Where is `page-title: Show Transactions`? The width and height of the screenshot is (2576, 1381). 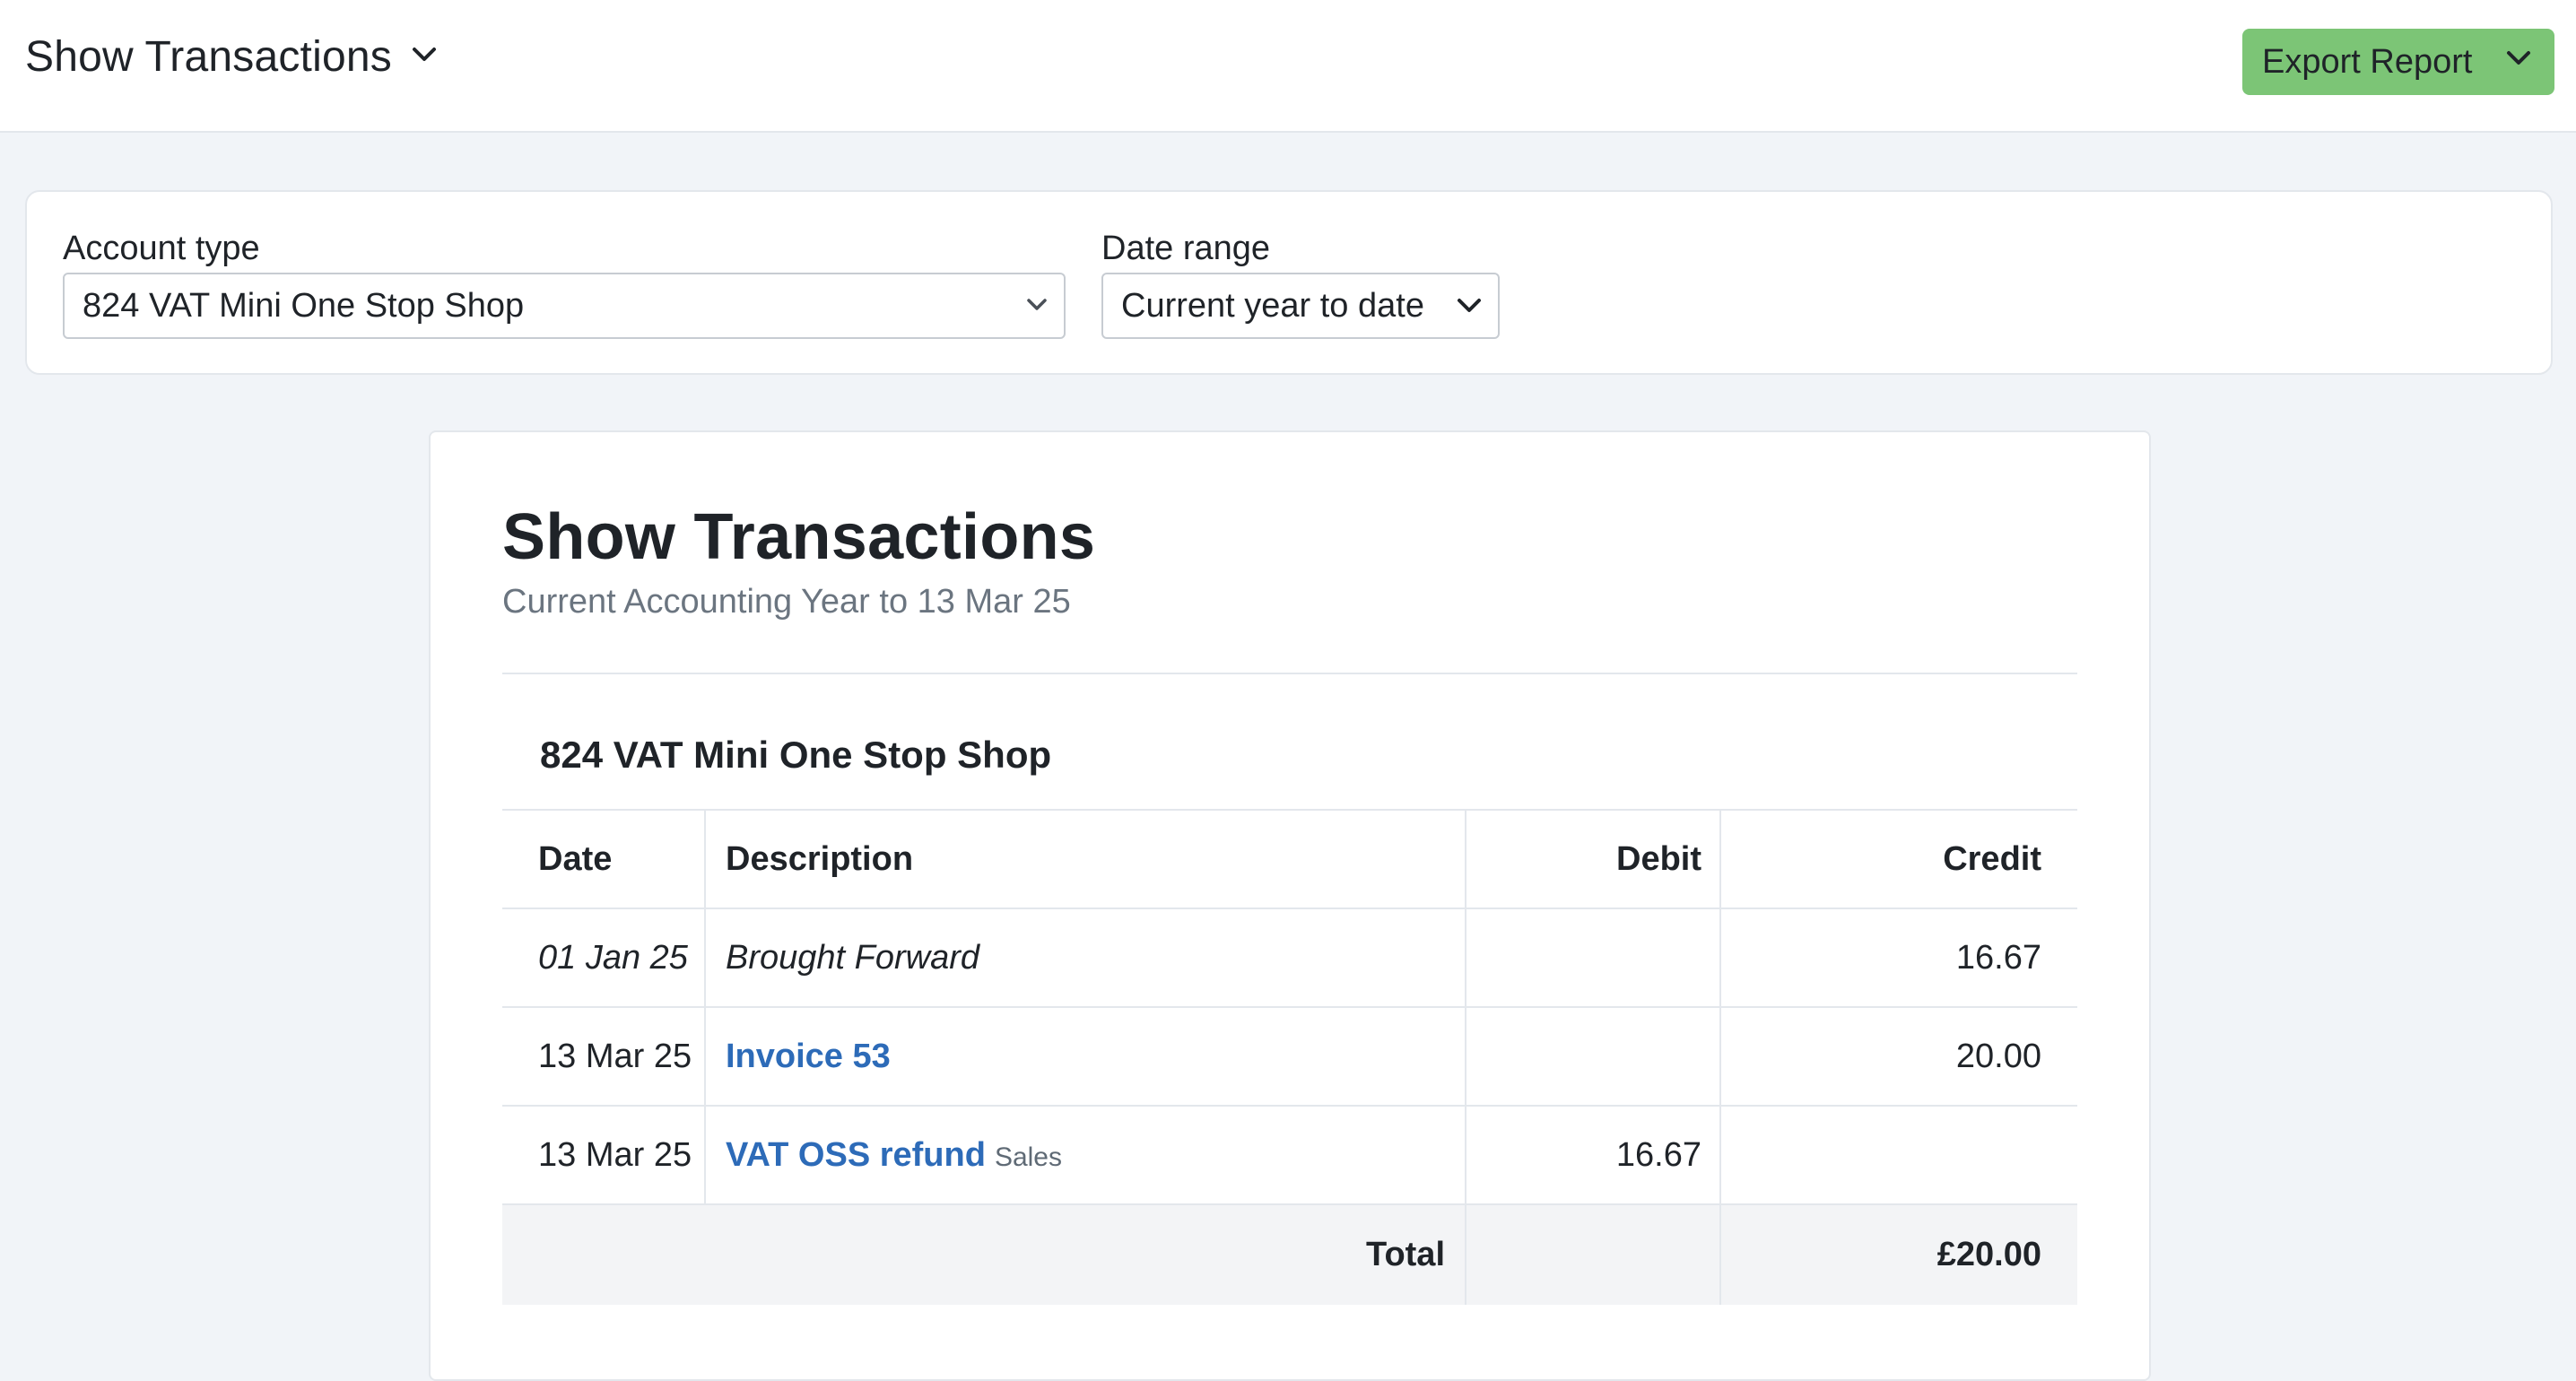 page-title: Show Transactions is located at coordinates (208, 57).